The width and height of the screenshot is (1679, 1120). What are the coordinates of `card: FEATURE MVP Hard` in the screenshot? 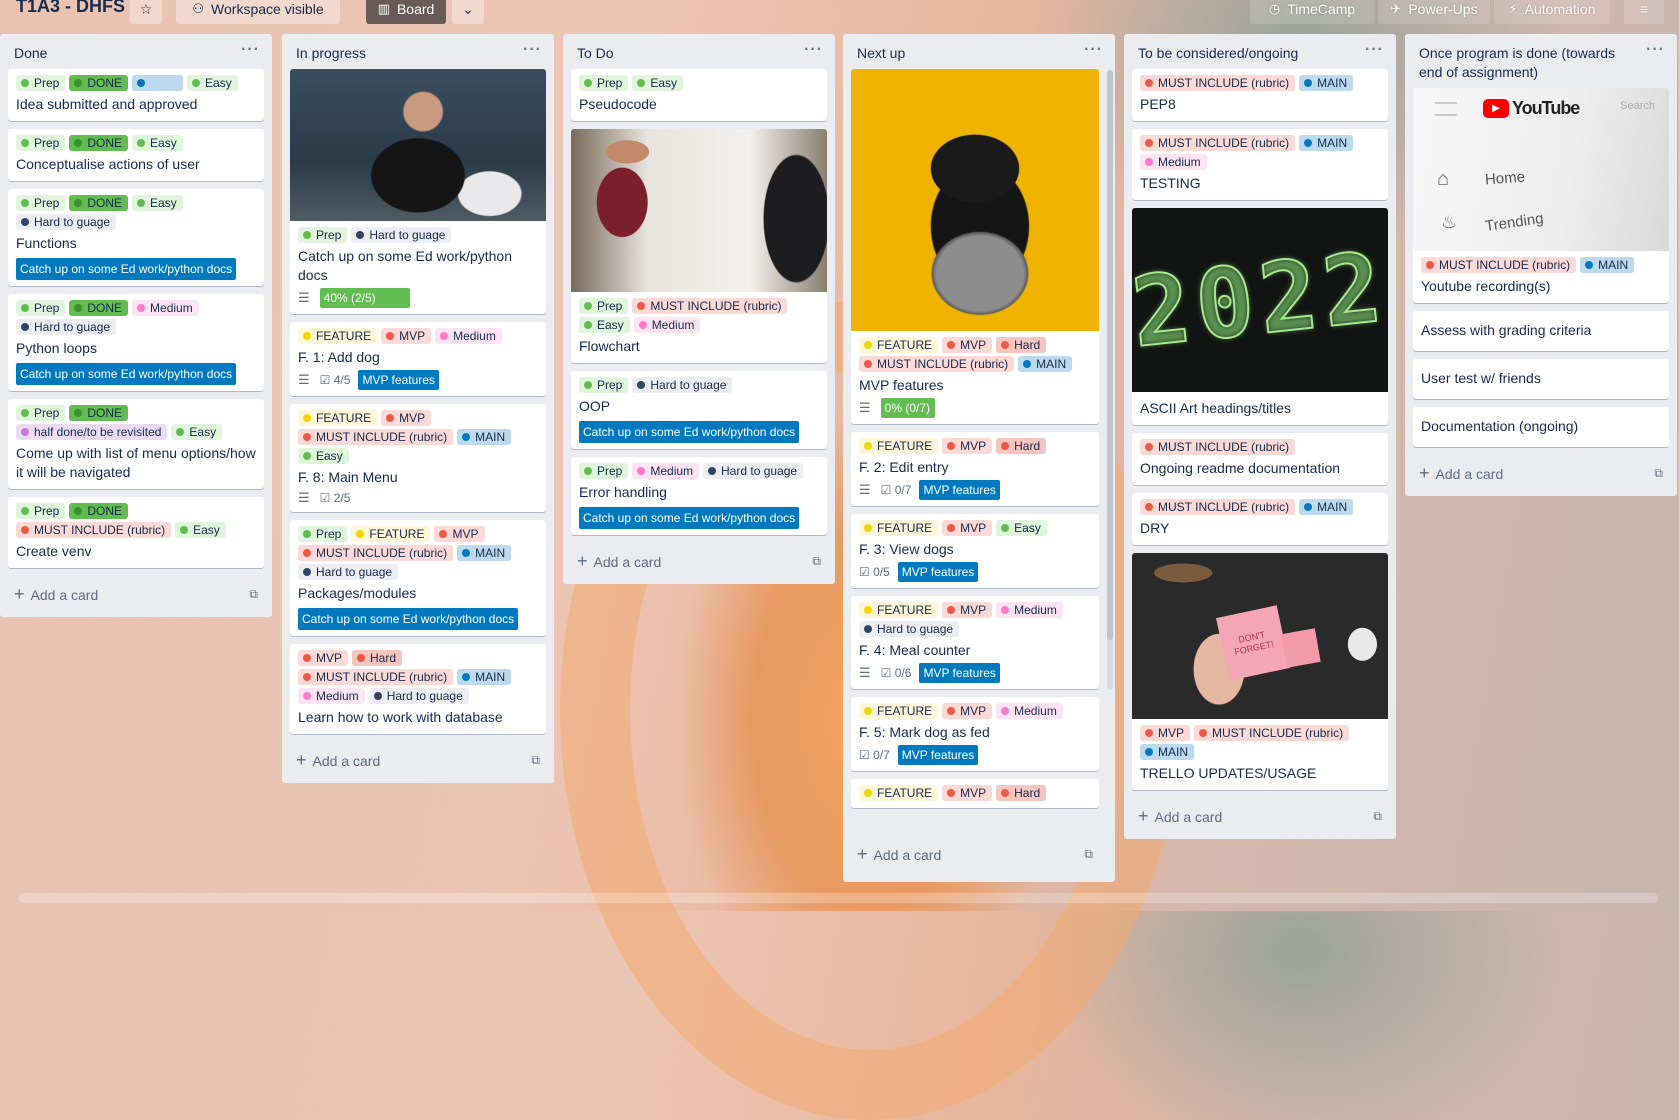 It's located at (975, 793).